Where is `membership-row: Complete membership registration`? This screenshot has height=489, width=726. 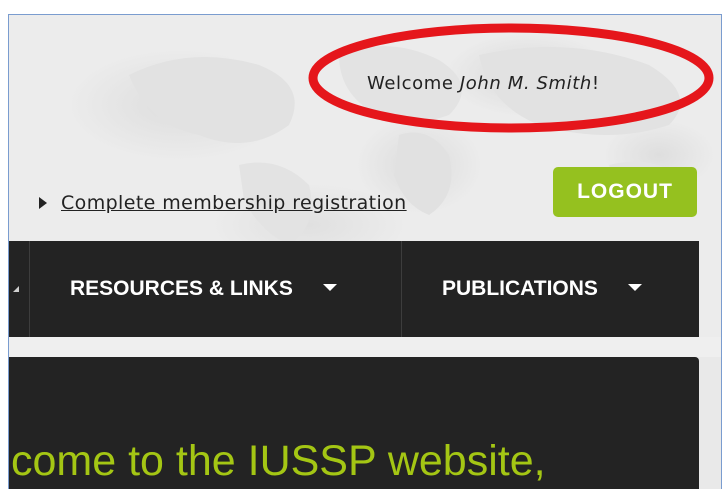 membership-row: Complete membership registration is located at coordinates (223, 203).